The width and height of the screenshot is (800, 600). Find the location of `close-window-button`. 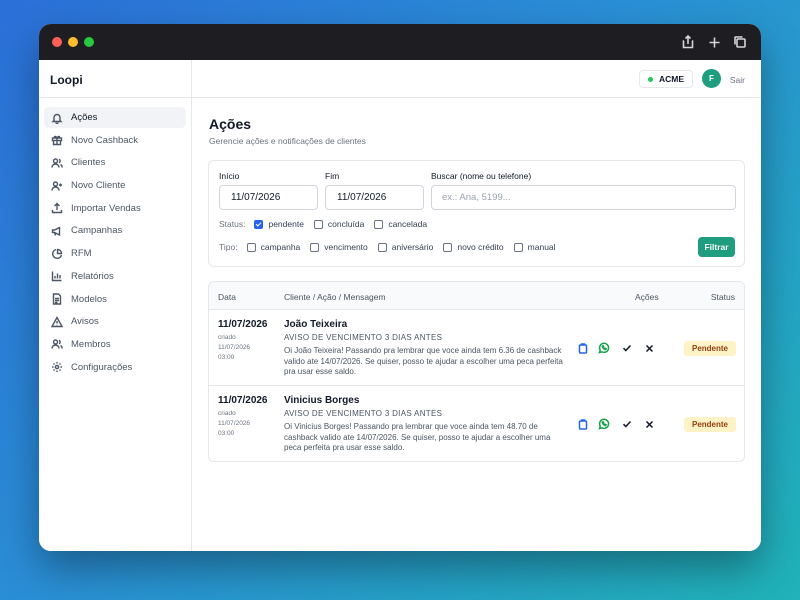

close-window-button is located at coordinates (57, 42).